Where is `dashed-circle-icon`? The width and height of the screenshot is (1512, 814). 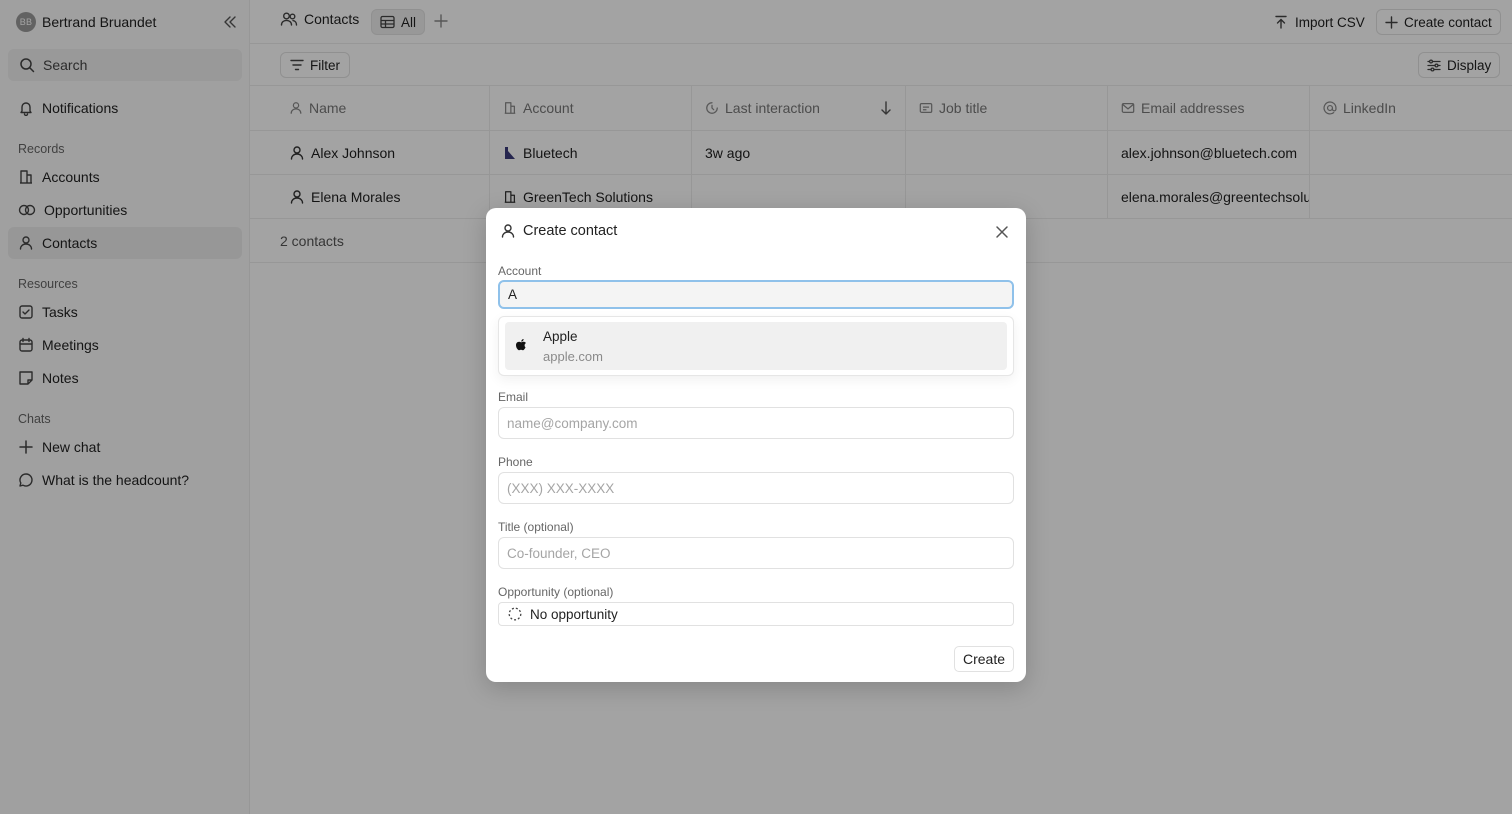 dashed-circle-icon is located at coordinates (515, 614).